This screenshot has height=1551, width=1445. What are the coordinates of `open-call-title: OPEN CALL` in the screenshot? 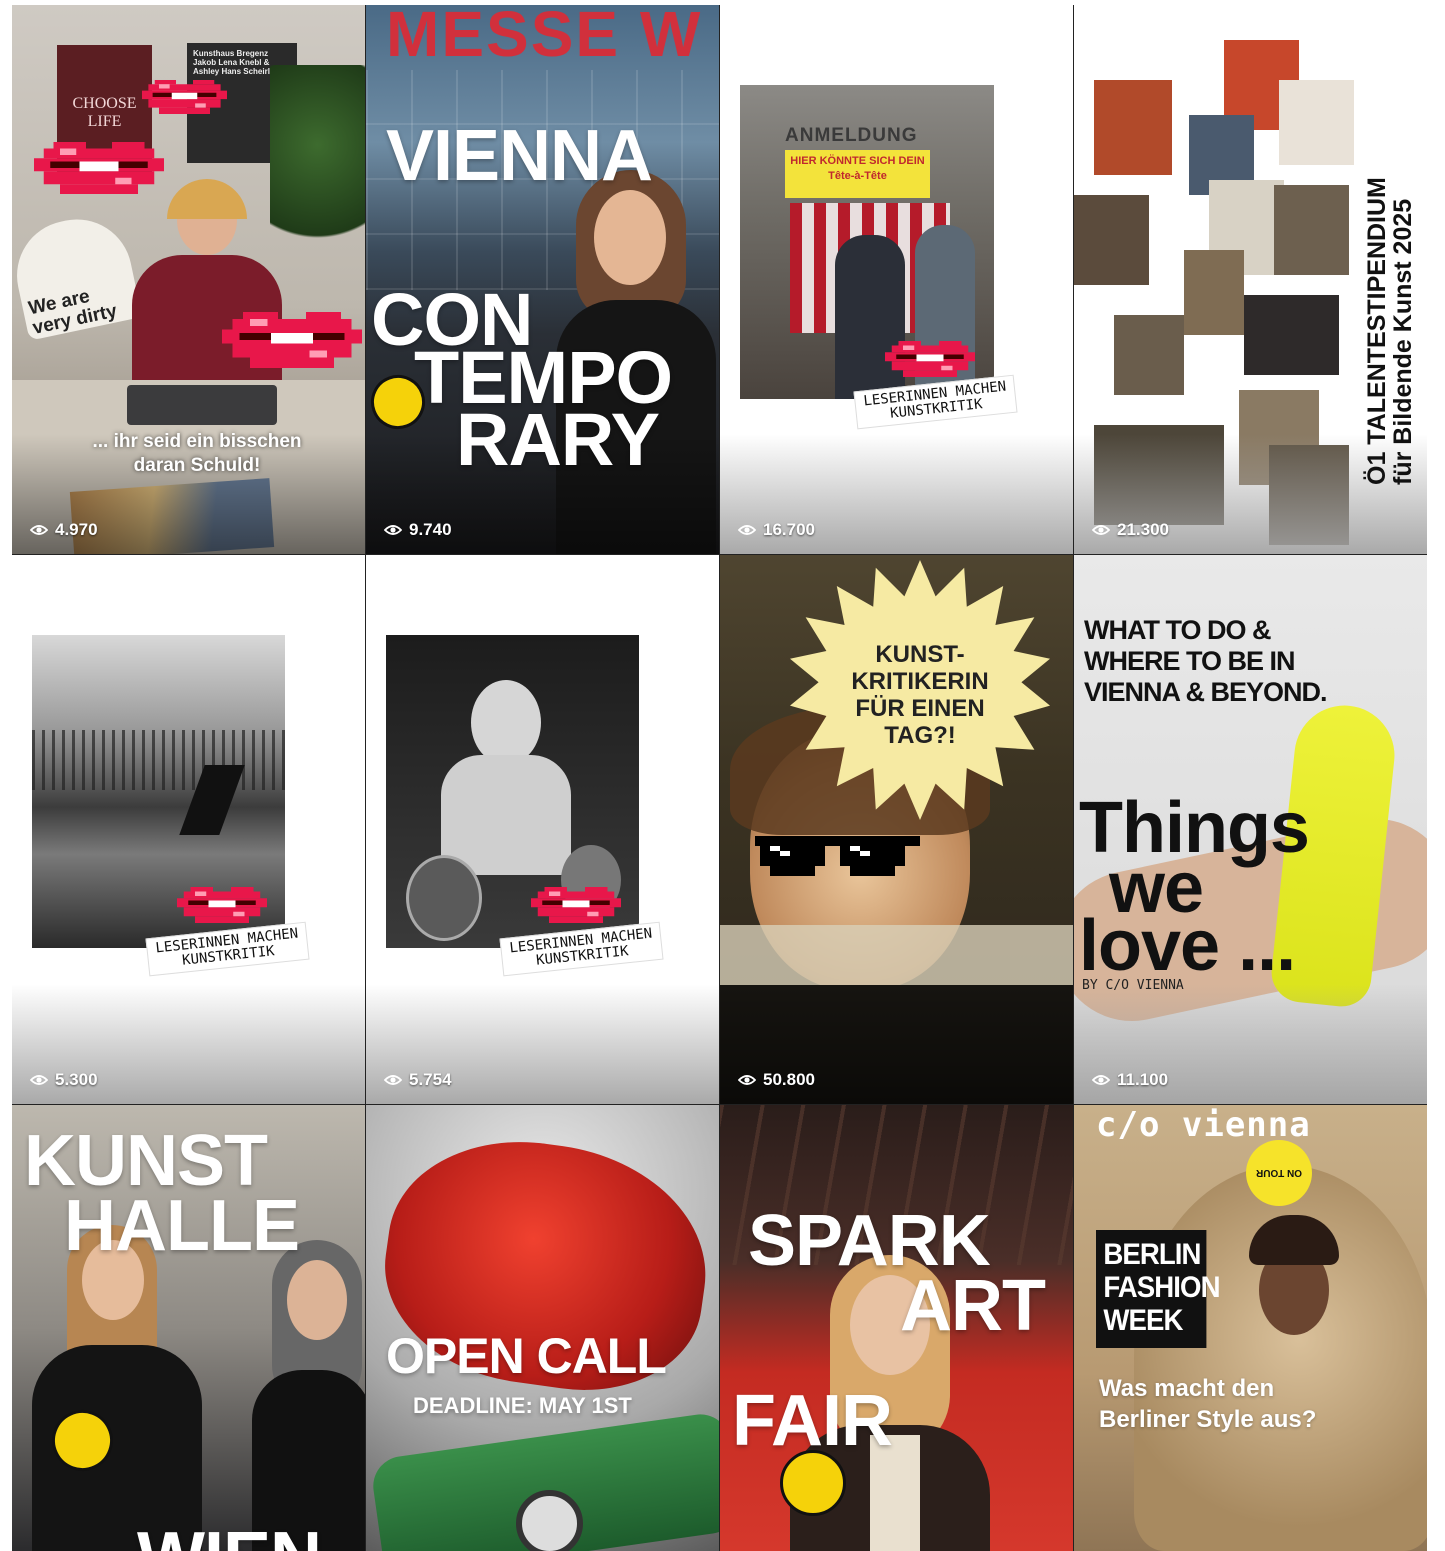 It's located at (526, 1356).